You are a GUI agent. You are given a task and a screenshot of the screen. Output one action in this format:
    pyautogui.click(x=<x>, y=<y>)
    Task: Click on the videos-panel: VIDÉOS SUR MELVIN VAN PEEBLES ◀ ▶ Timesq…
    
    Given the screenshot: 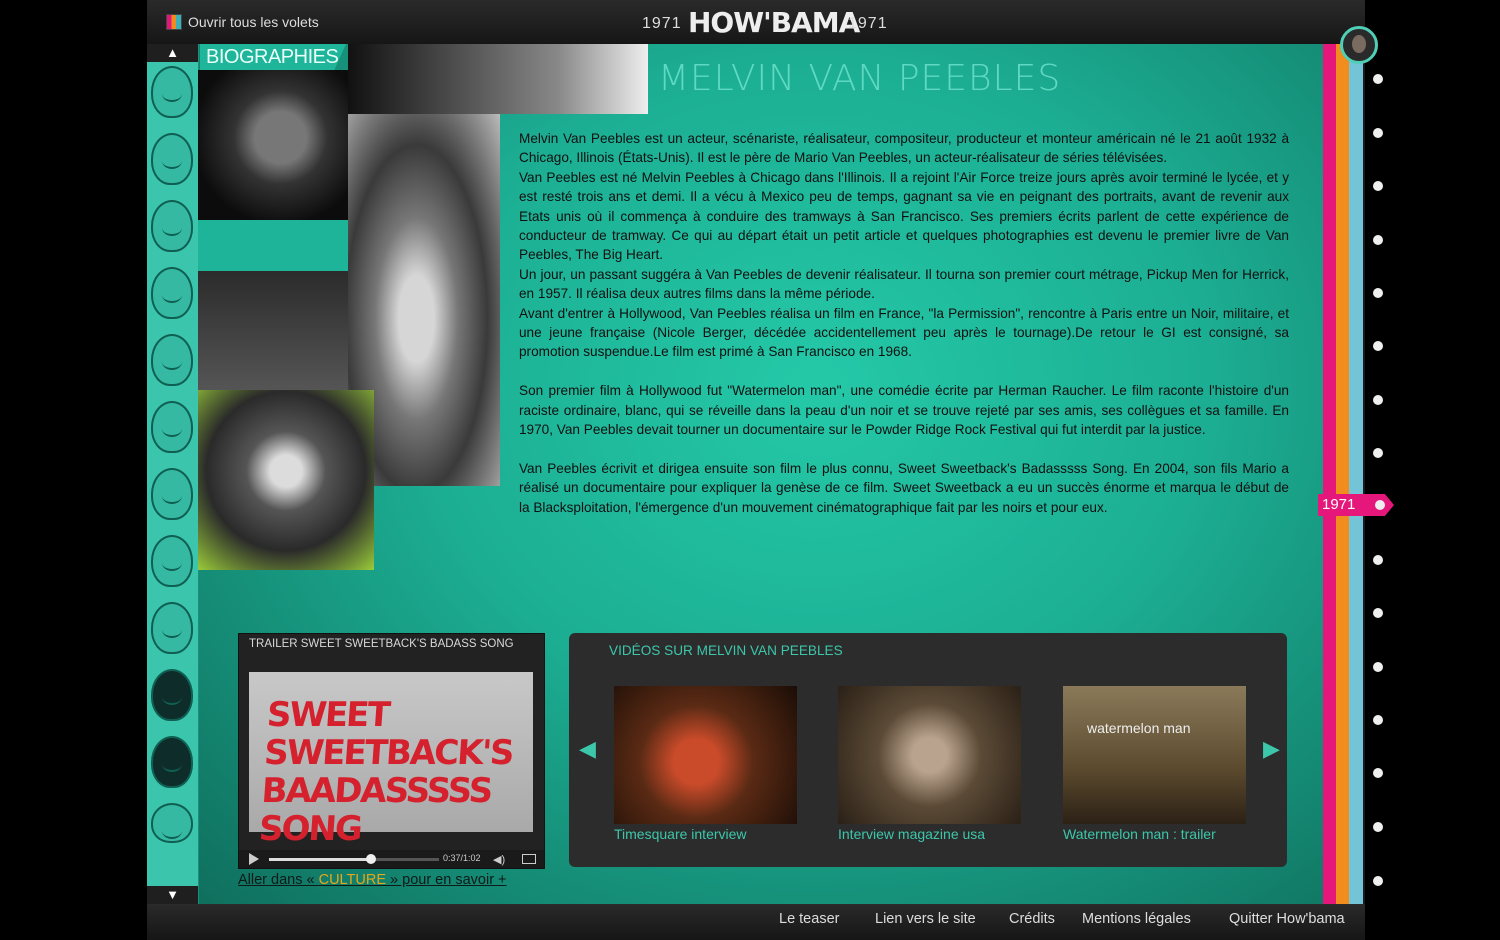 What is the action you would take?
    pyautogui.click(x=928, y=750)
    